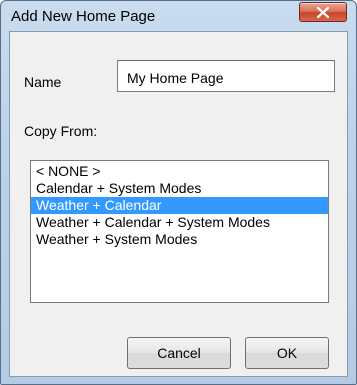  I want to click on list-item-selected: Weather + Calendar, so click(179, 205).